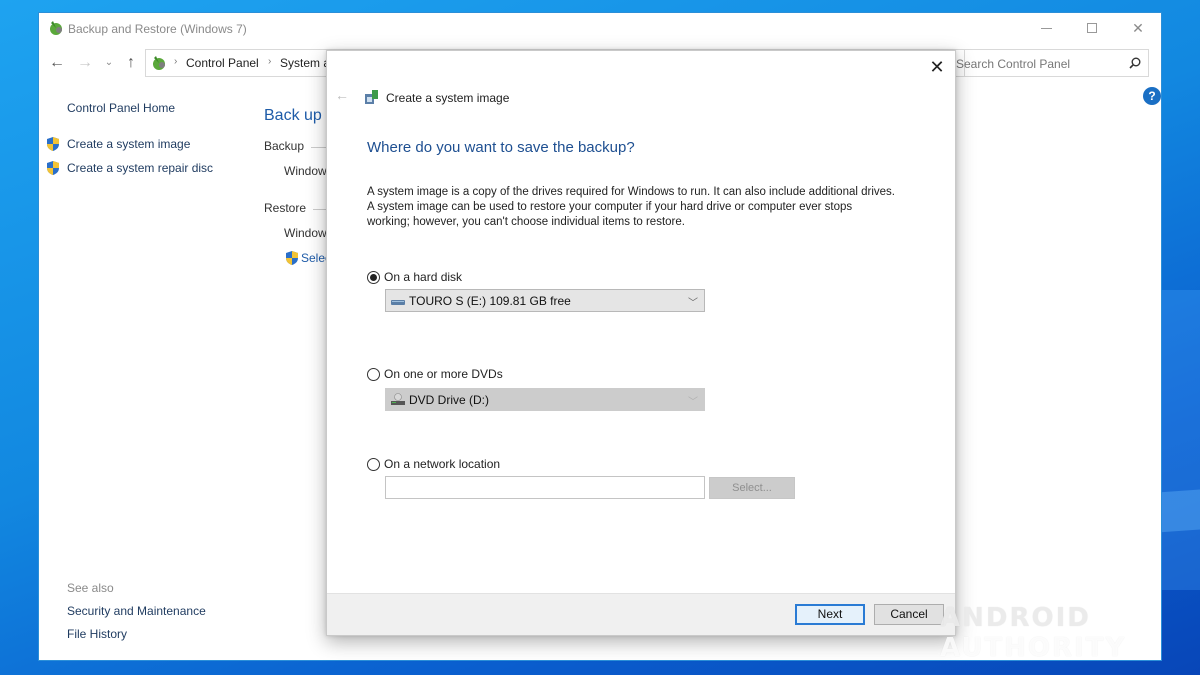  Describe the element at coordinates (121, 108) in the screenshot. I see `control-panel-home-link: Control Panel Home` at that location.